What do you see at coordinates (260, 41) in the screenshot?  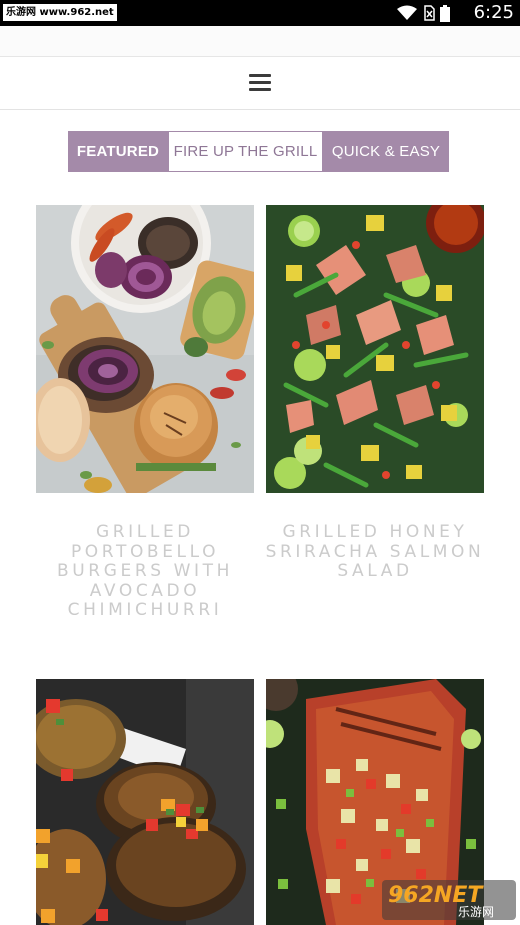 I see `top-strip` at bounding box center [260, 41].